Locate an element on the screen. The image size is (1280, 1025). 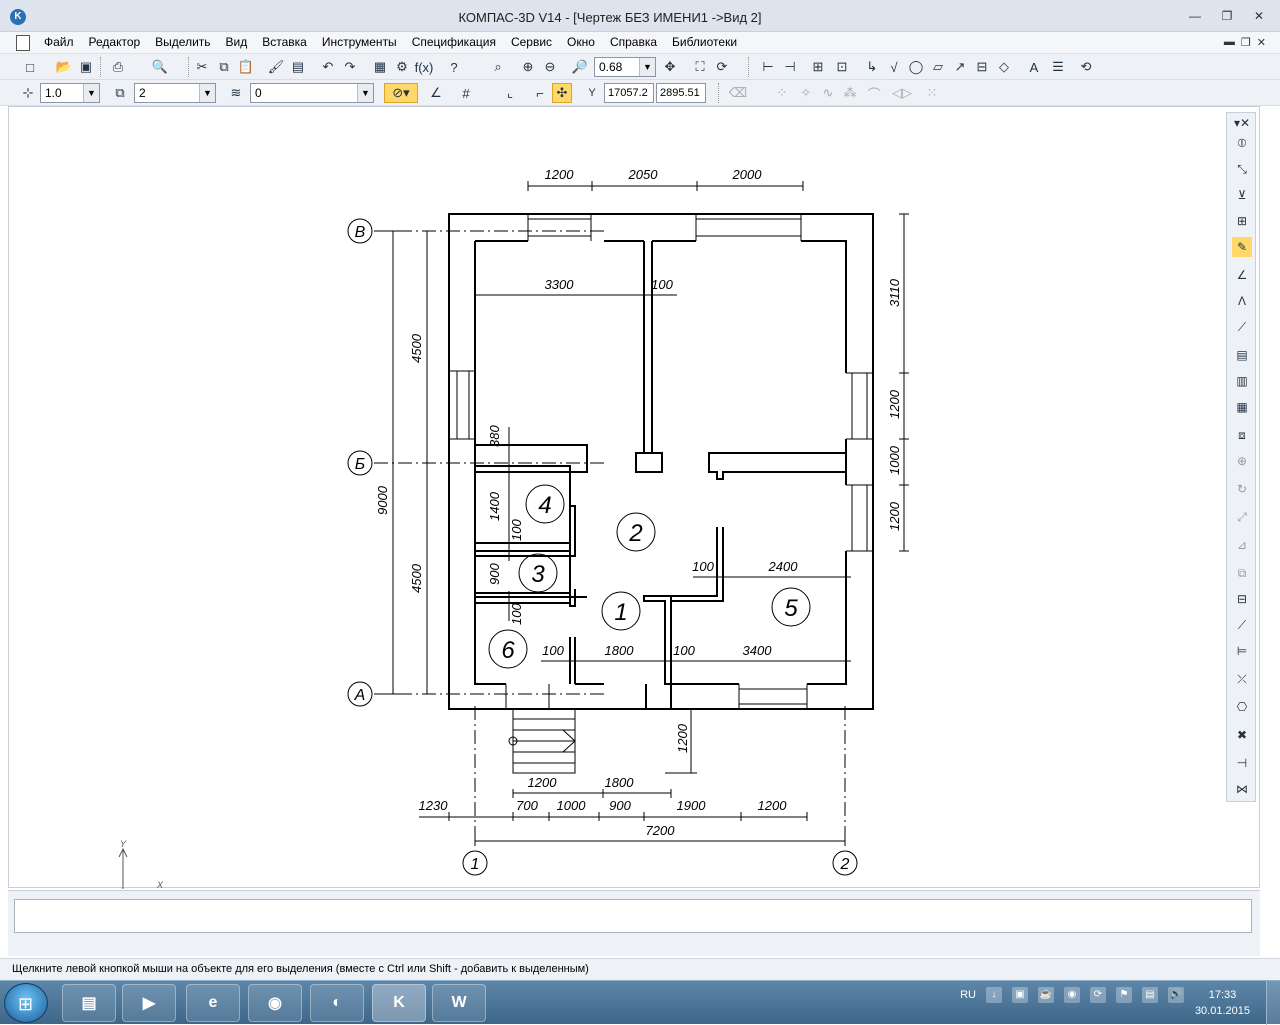
menu-tools: Инструменты is located at coordinates (359, 42).